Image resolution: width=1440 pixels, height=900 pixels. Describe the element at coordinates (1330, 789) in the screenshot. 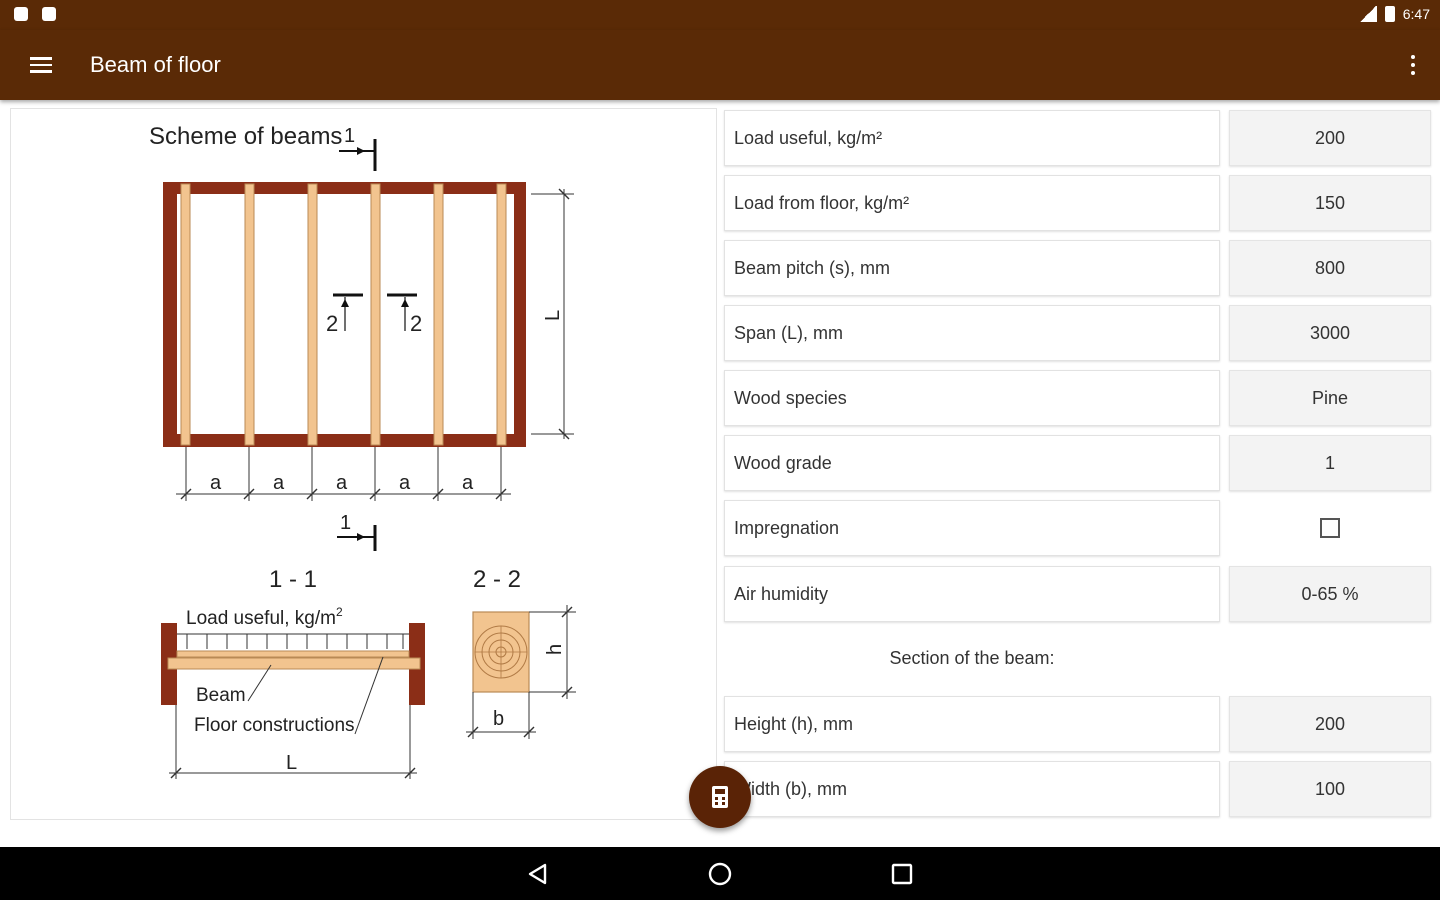

I see `width-field: 100` at that location.